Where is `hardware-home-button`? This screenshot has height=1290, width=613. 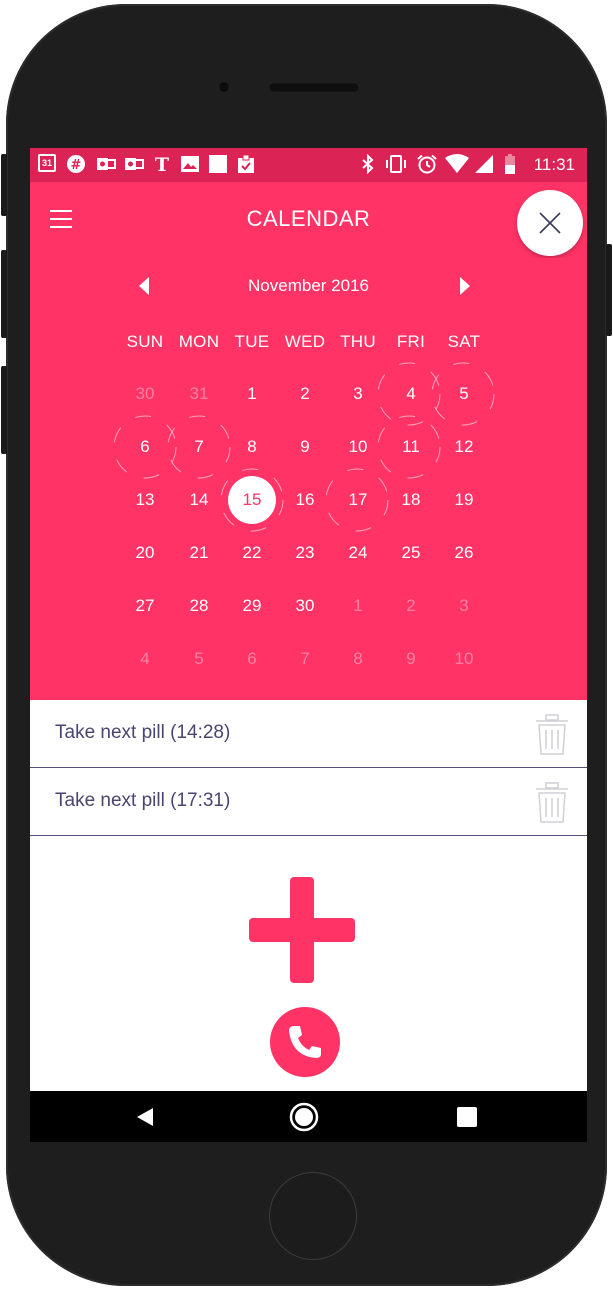
hardware-home-button is located at coordinates (313, 1216).